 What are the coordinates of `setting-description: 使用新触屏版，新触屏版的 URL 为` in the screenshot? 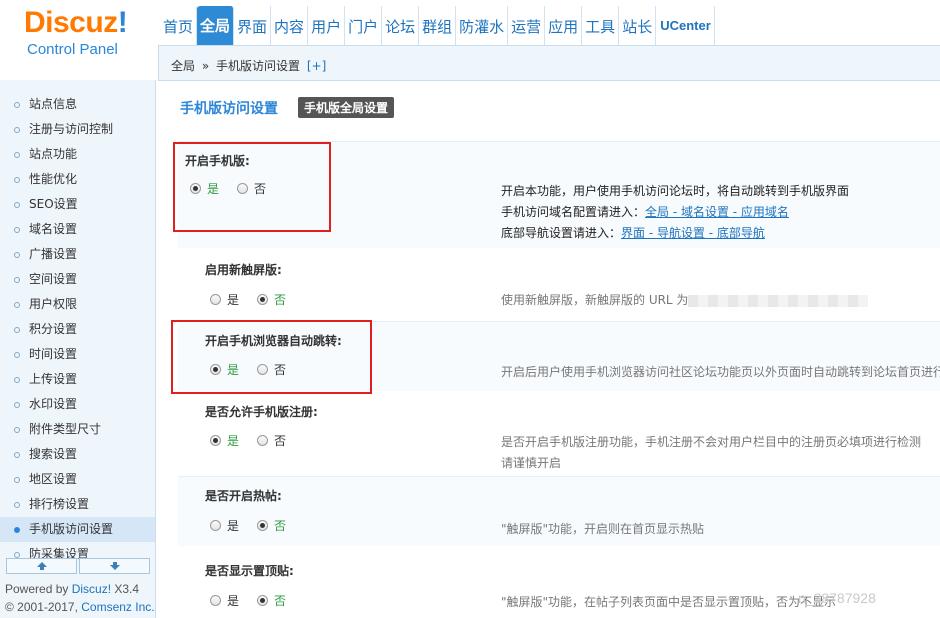 It's located at (685, 300).